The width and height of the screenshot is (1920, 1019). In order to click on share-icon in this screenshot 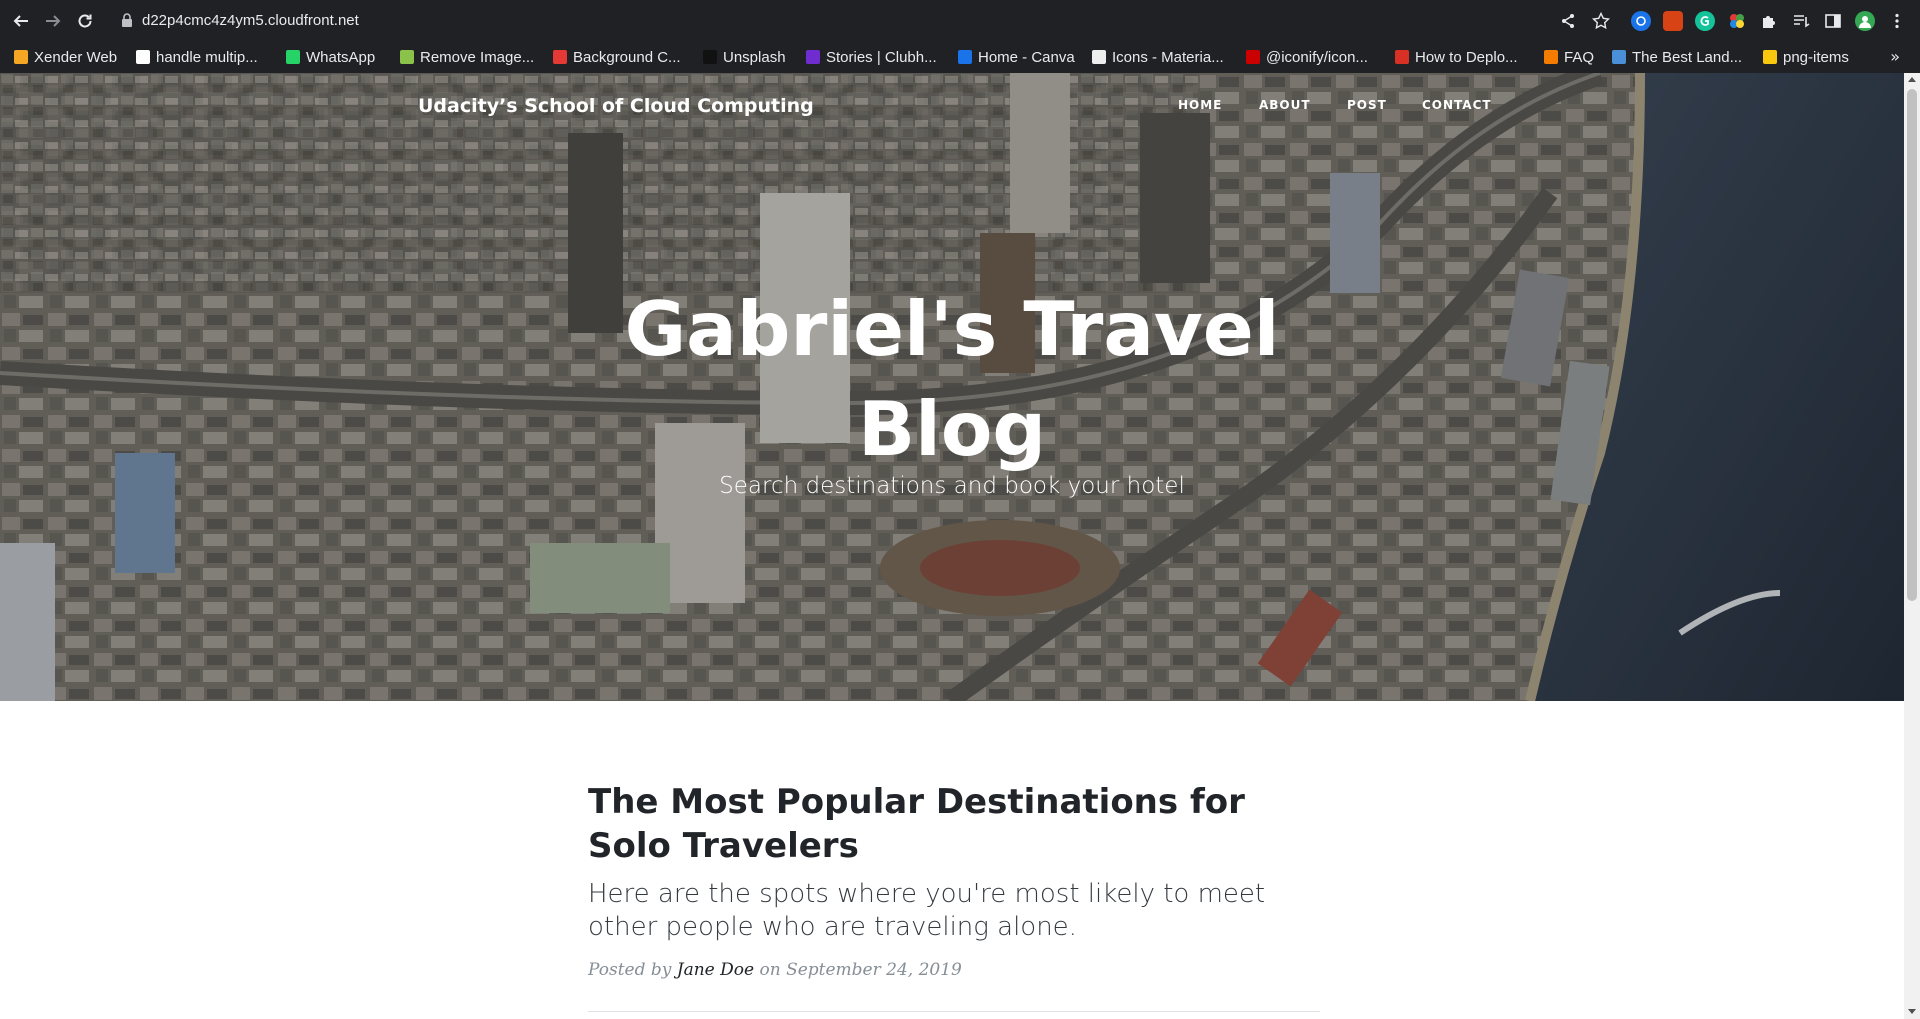, I will do `click(1568, 21)`.